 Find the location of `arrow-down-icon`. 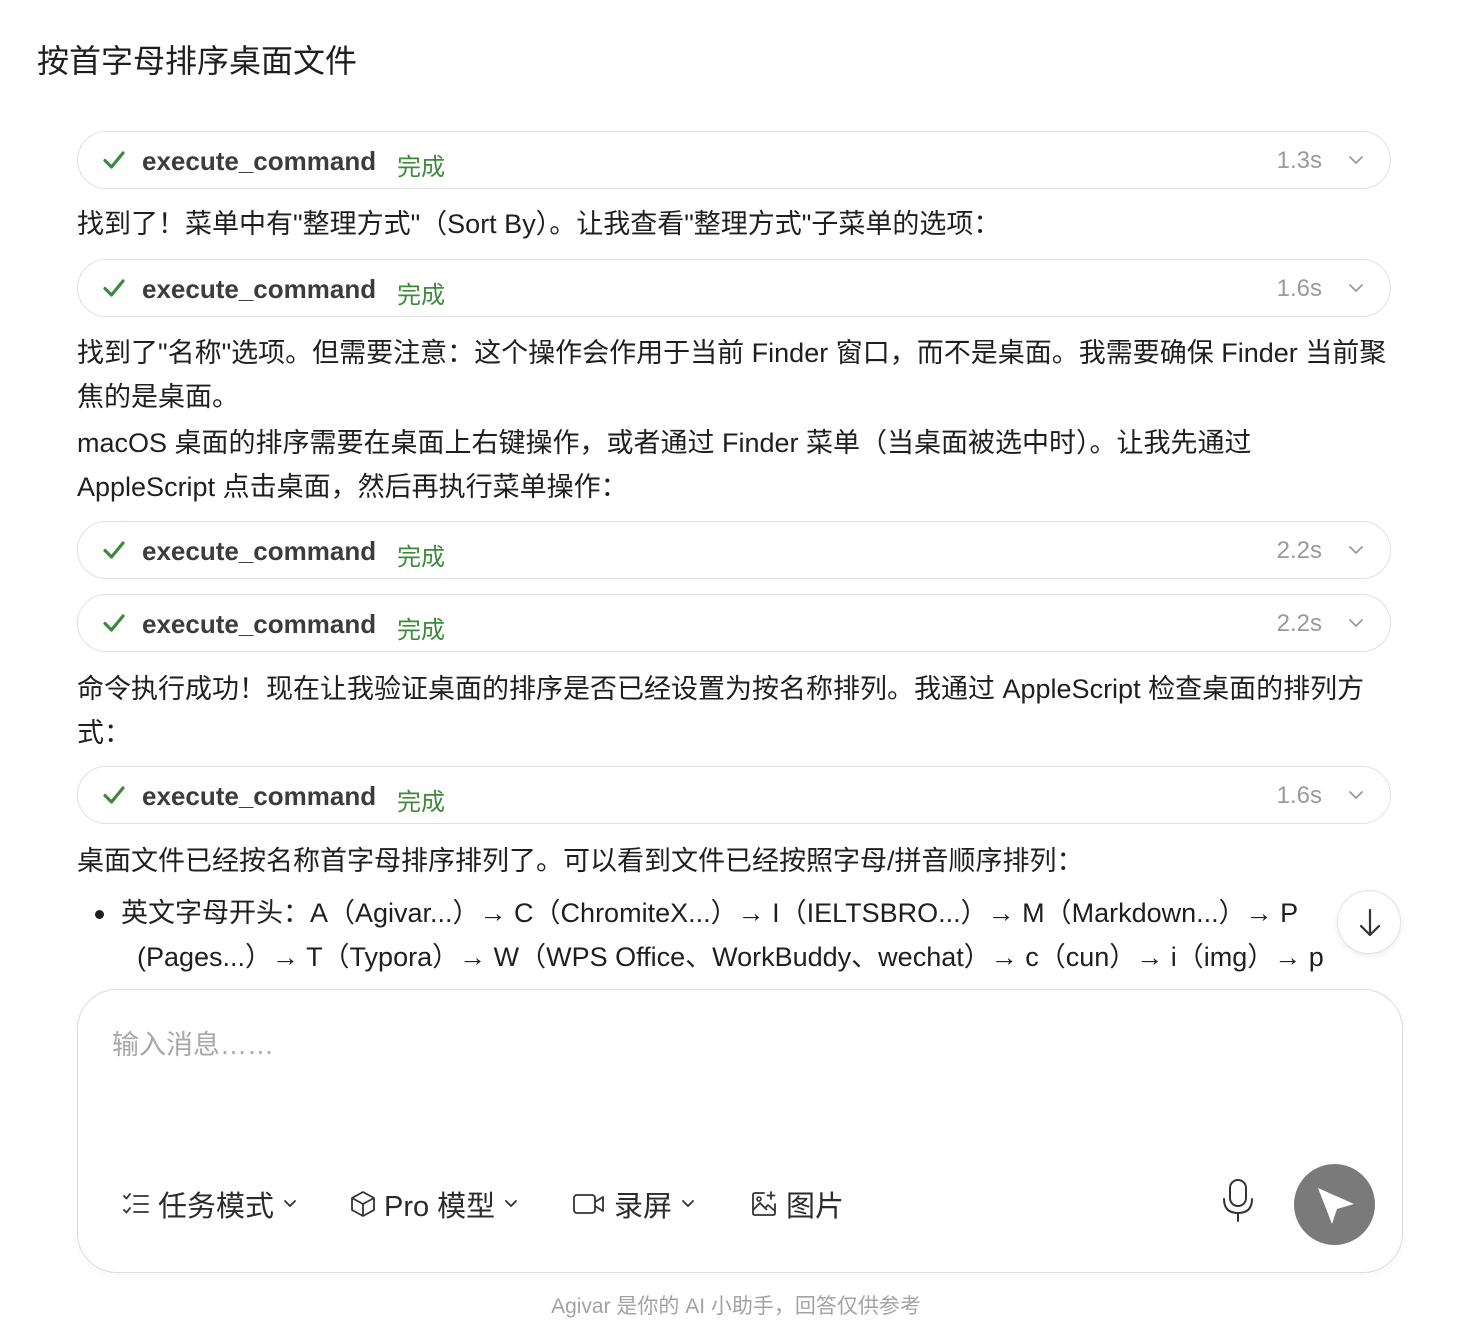

arrow-down-icon is located at coordinates (1370, 922).